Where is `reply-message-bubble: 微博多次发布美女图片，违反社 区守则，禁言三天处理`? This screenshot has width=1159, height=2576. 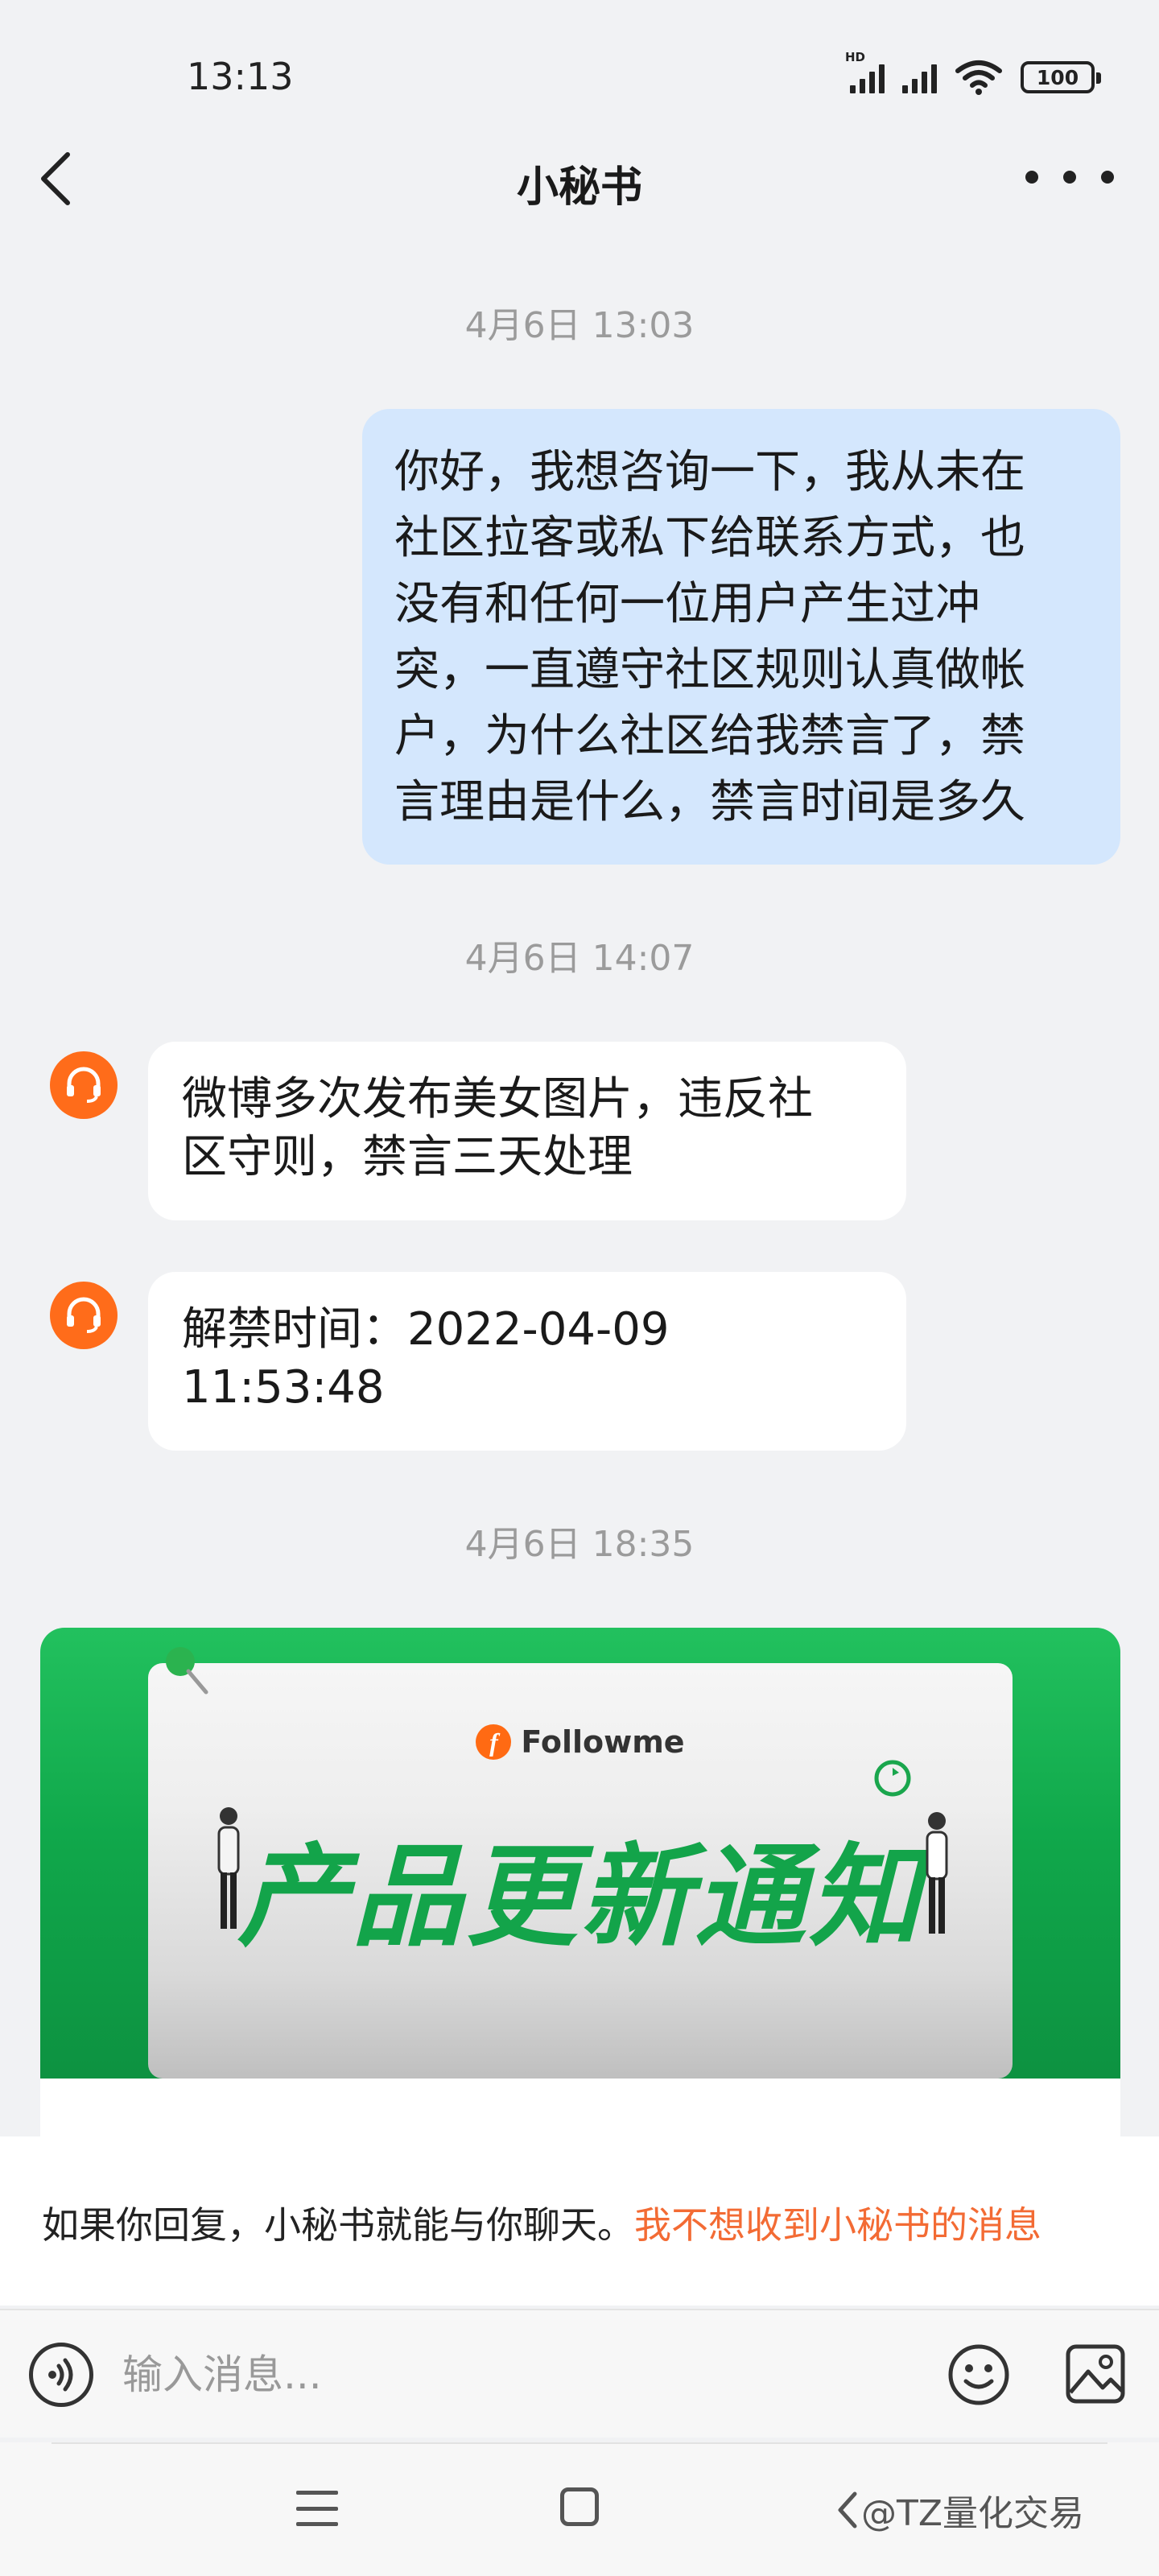 reply-message-bubble: 微博多次发布美女图片，违反社 区守则，禁言三天处理 is located at coordinates (527, 1131).